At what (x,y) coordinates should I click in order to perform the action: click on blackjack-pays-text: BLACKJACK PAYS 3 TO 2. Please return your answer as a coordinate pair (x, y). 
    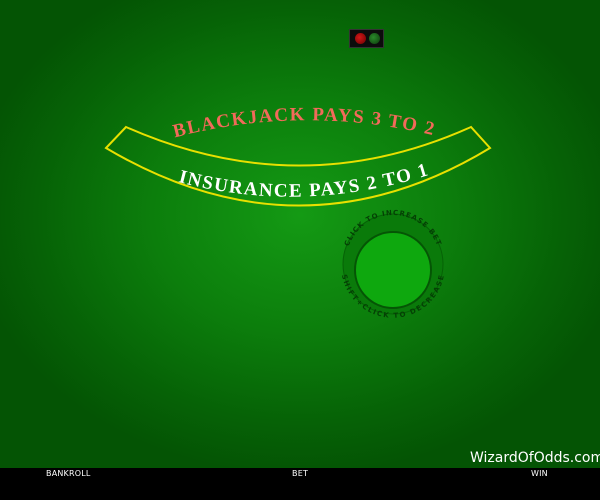
    Looking at the image, I should click on (304, 123).